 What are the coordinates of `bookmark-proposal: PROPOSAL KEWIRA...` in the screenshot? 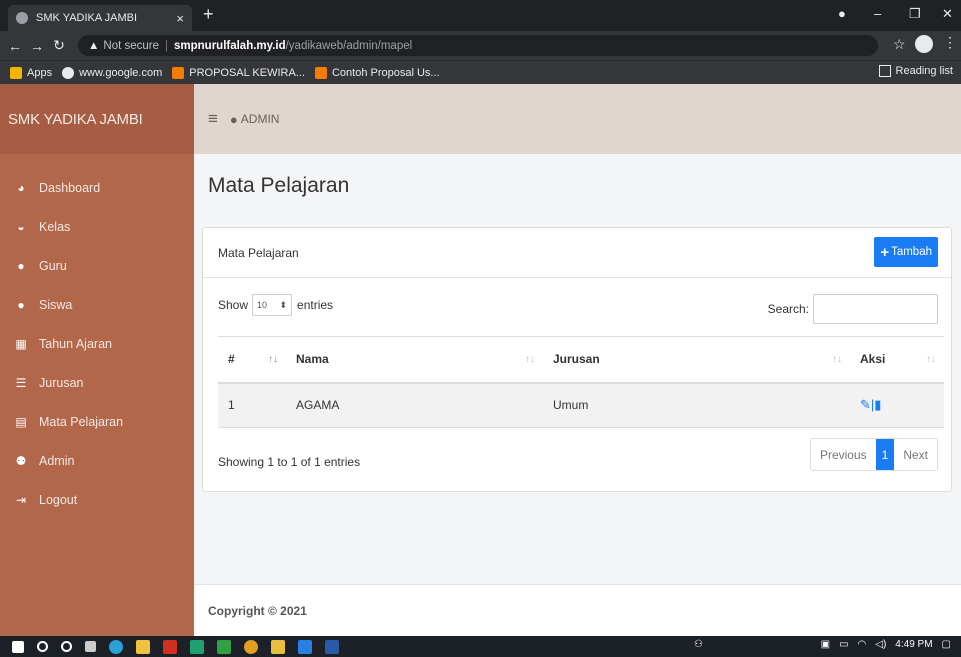 It's located at (238, 72).